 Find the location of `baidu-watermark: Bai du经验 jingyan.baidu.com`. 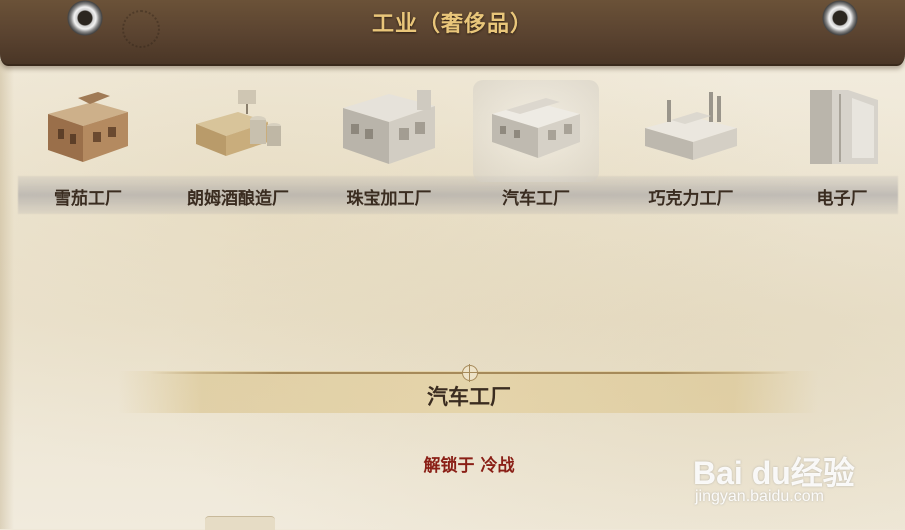

baidu-watermark: Bai du经验 jingyan.baidu.com is located at coordinates (793, 469).